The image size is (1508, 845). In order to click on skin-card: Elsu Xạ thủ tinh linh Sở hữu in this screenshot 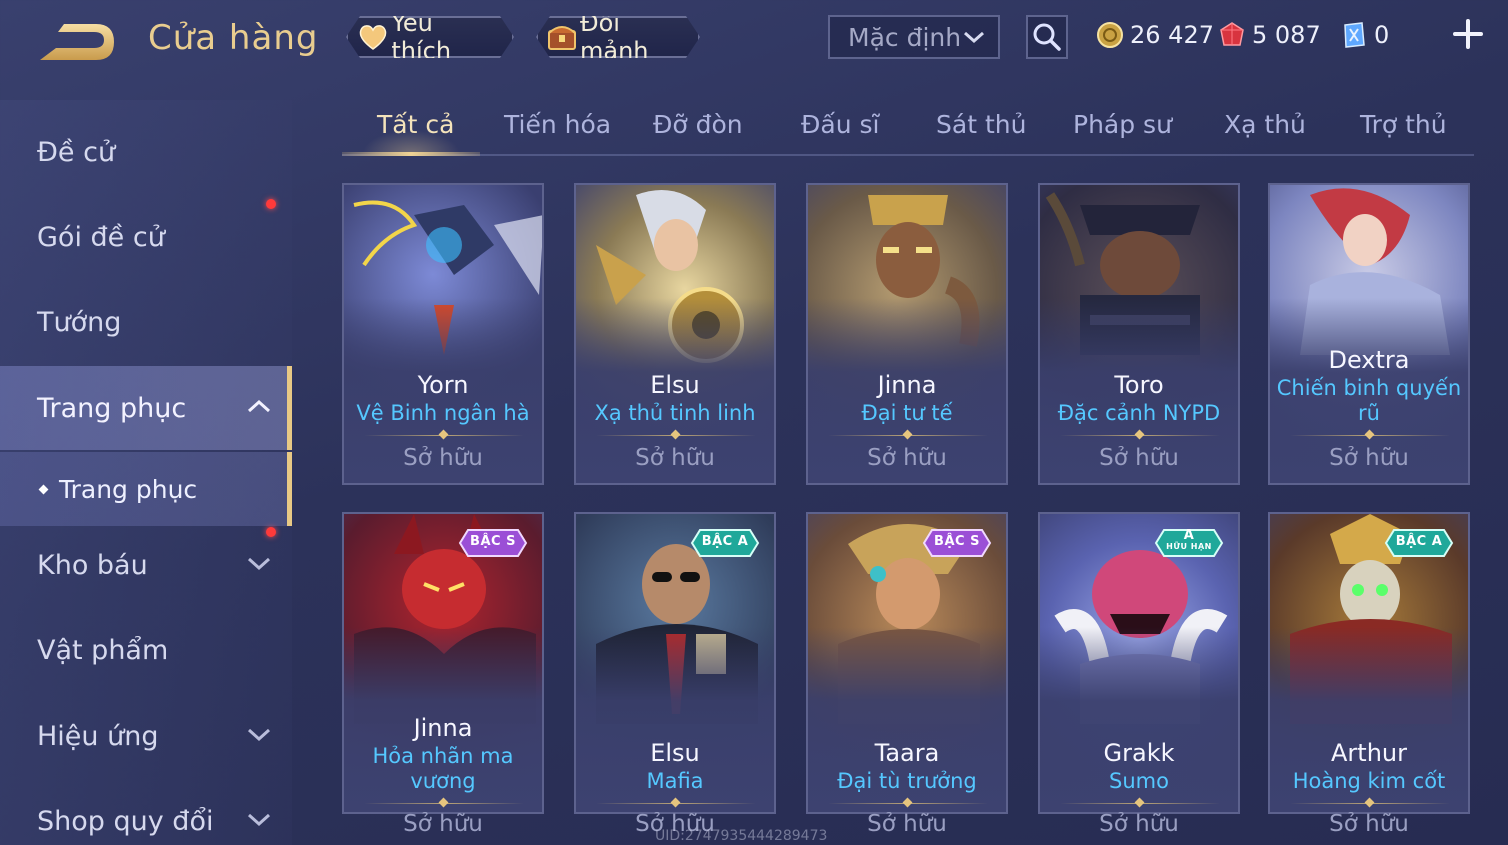, I will do `click(675, 334)`.